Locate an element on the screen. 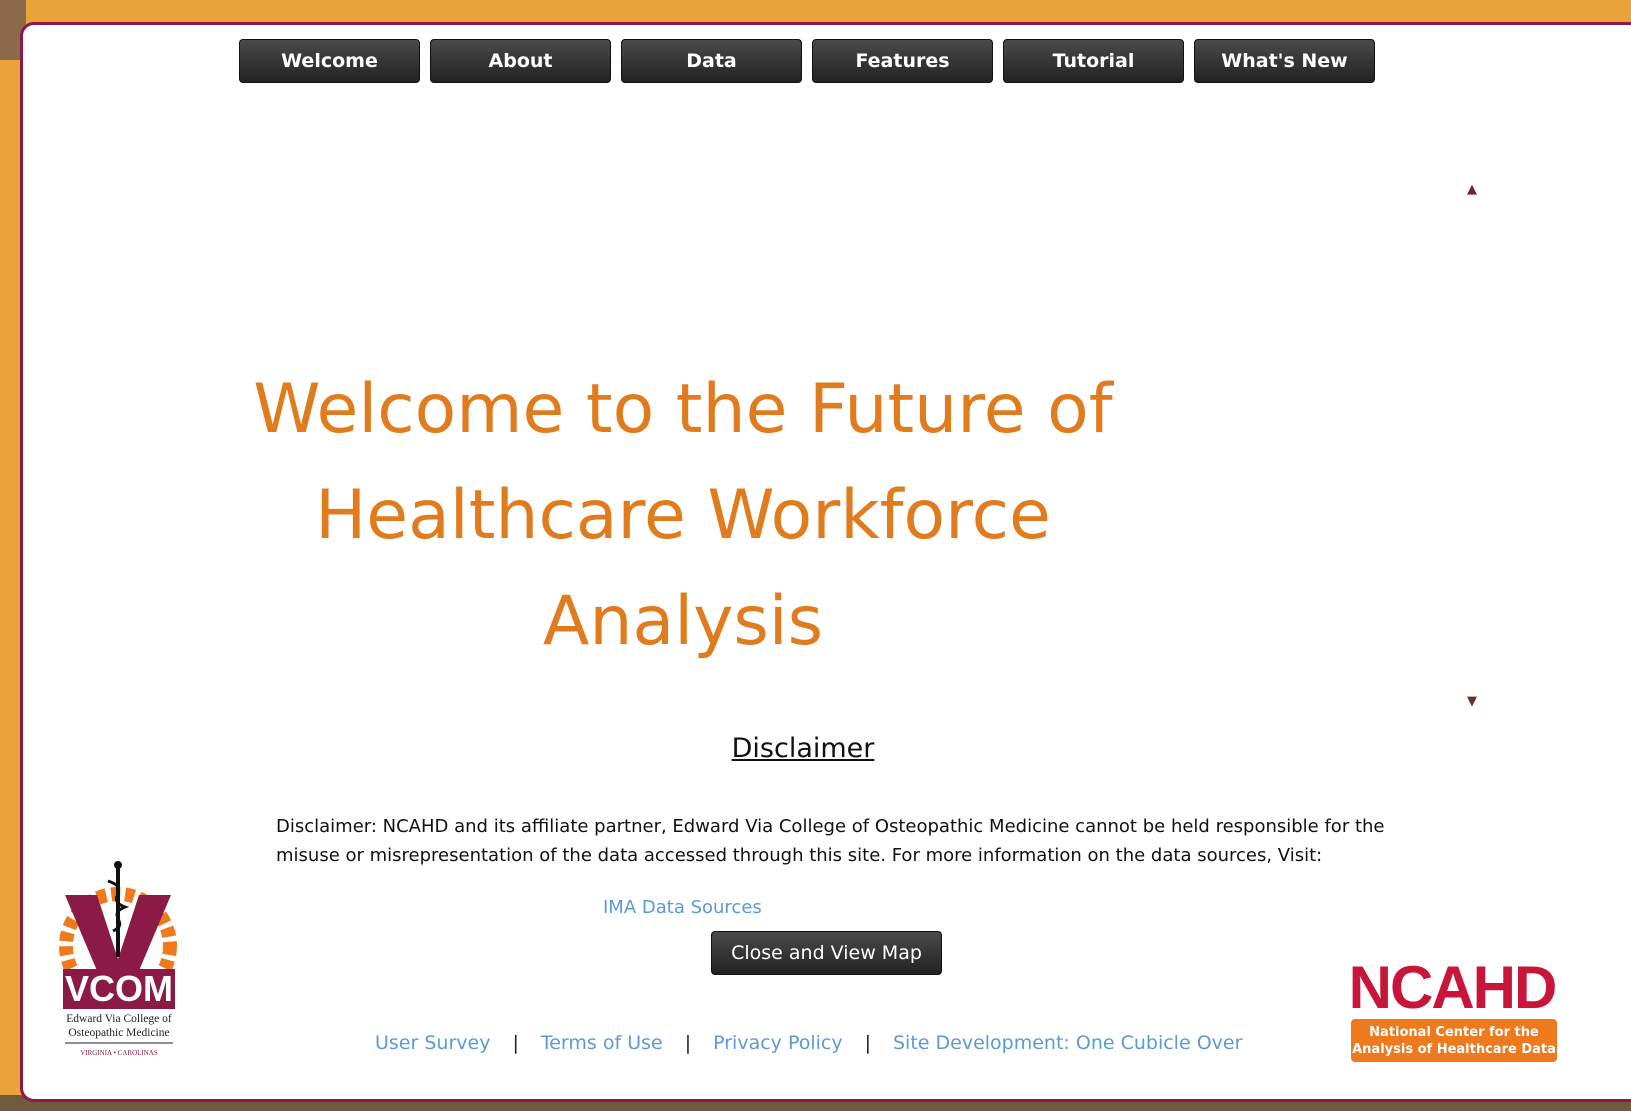  nav-about-button: About is located at coordinates (520, 61).